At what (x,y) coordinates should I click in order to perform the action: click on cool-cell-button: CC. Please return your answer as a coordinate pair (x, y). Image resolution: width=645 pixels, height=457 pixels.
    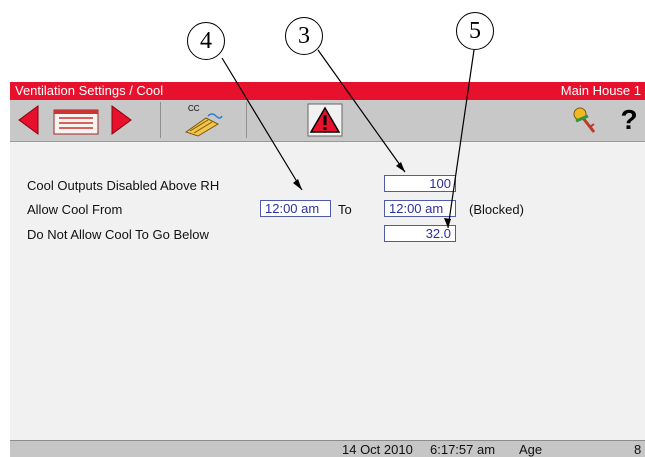
    Looking at the image, I should click on (201, 120).